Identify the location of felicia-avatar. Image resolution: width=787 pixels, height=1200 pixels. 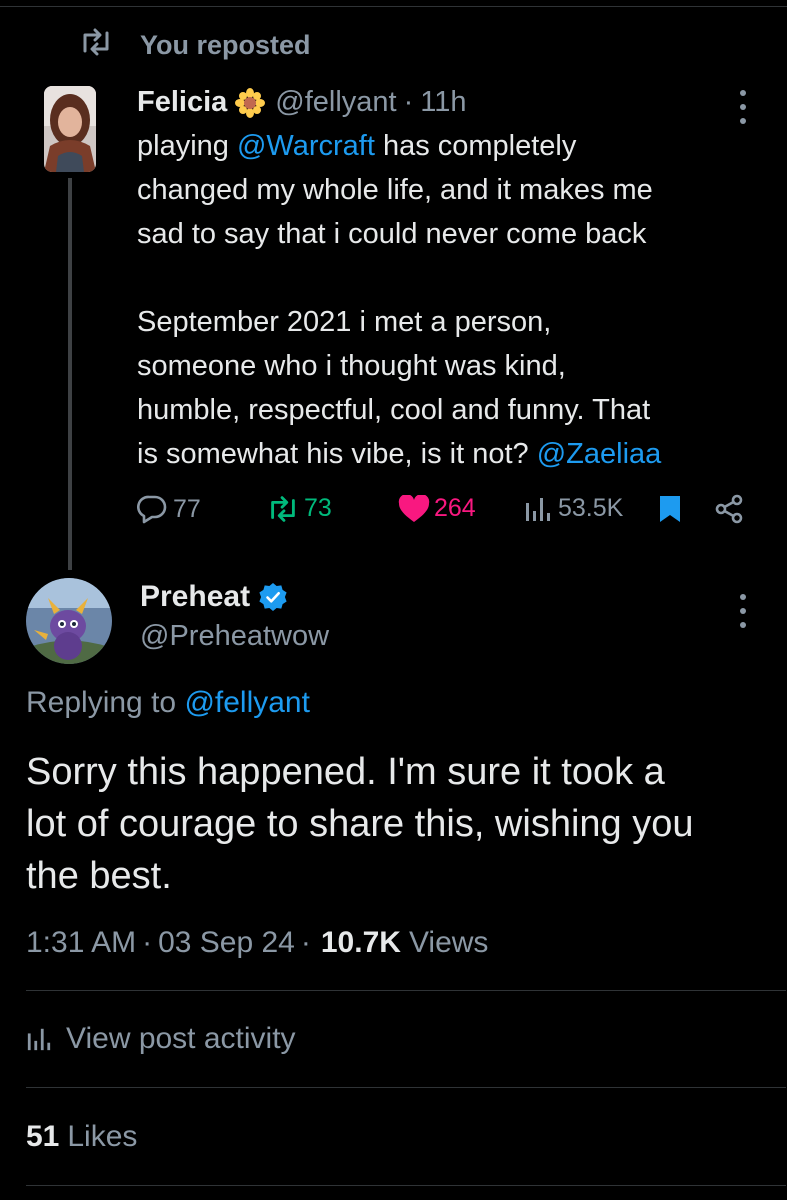
(70, 129).